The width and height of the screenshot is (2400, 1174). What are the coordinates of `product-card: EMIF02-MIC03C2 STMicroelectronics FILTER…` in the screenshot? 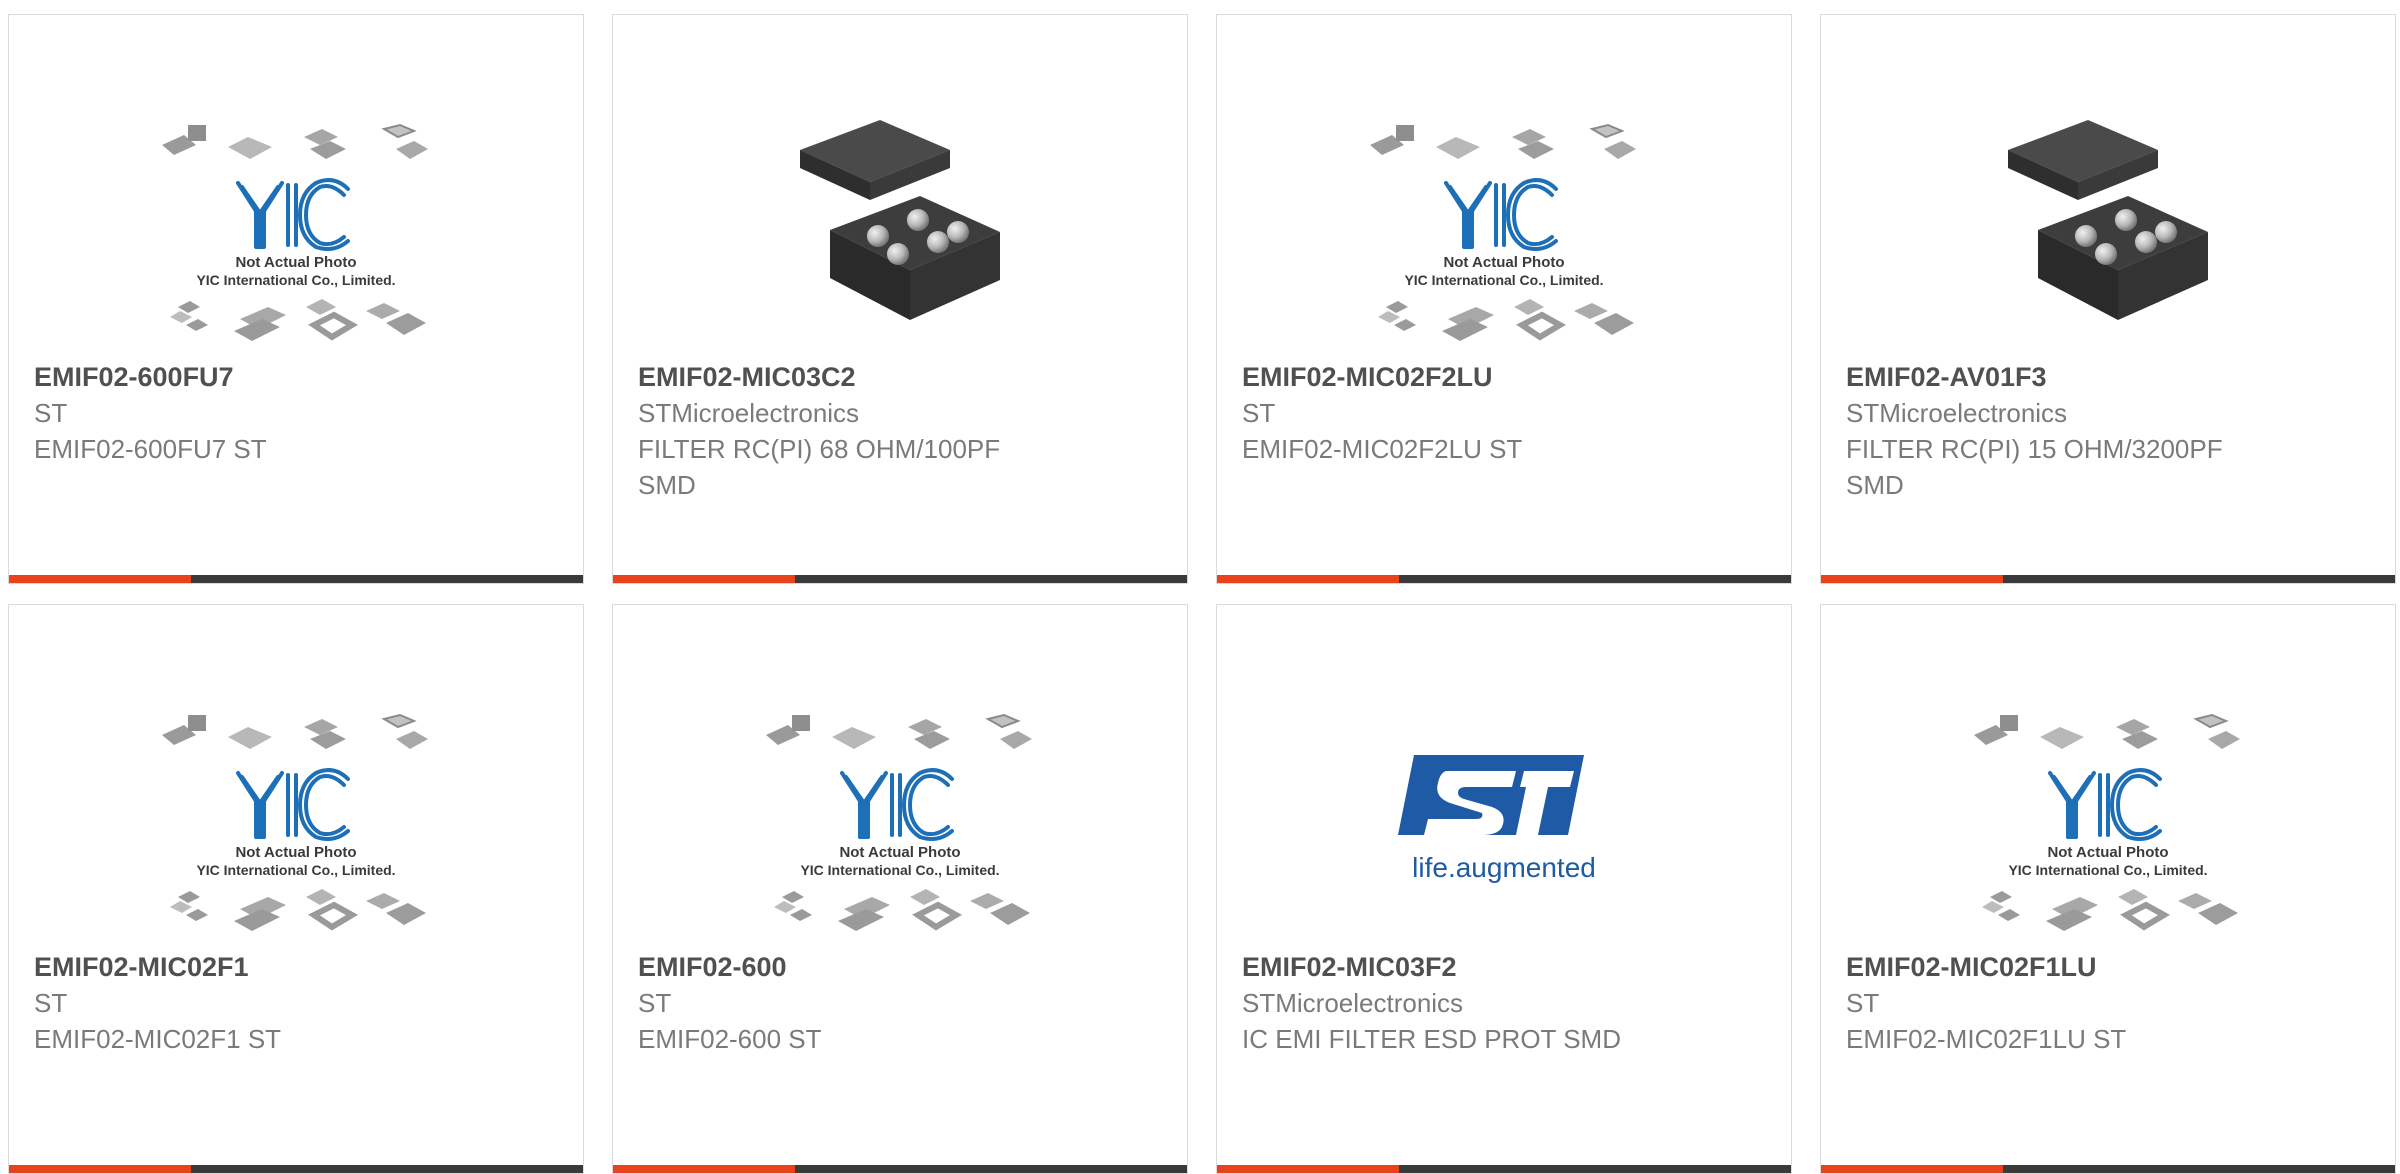 It's located at (900, 299).